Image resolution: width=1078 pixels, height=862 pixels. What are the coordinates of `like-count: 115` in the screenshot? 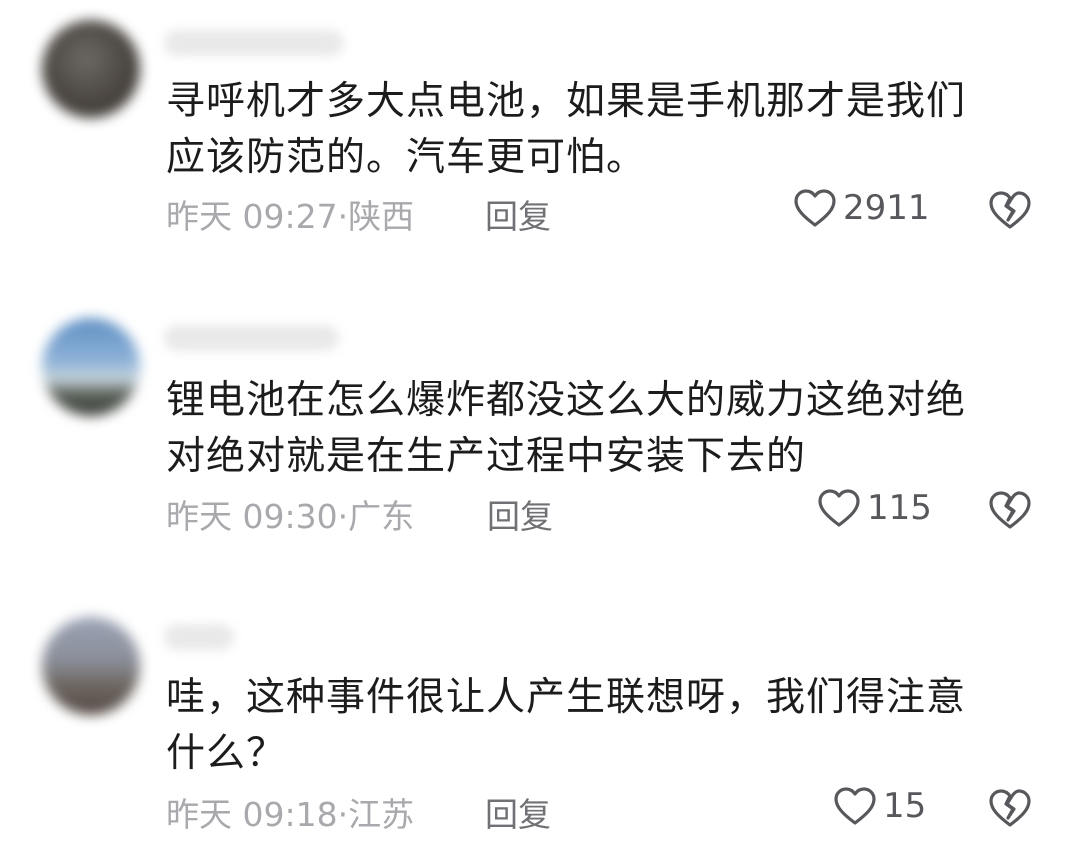 It's located at (899, 508).